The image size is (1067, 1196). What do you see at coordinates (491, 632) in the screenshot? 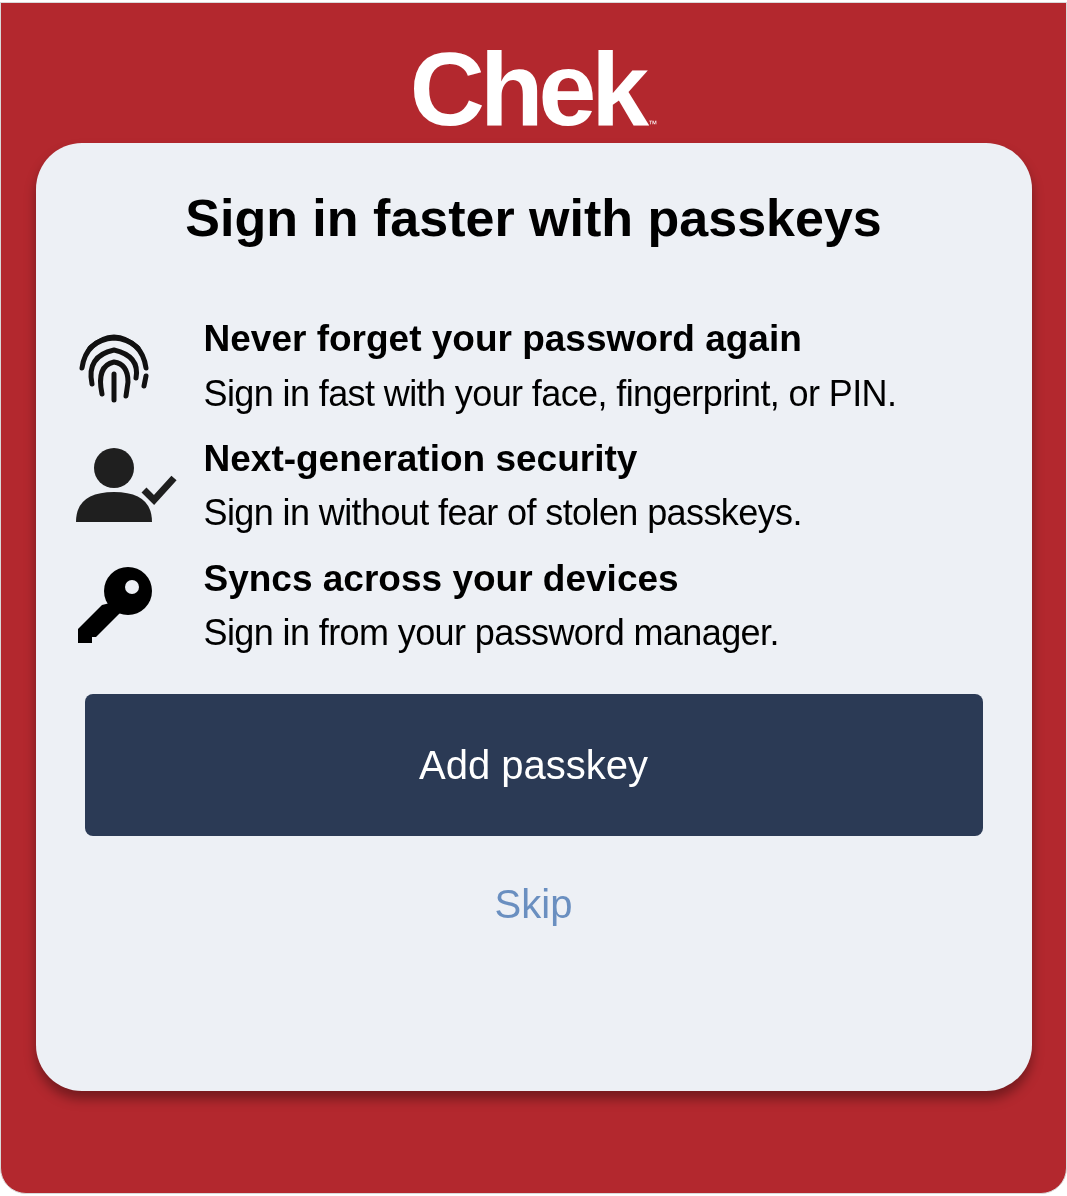
I see `feature-description: Sign in from your password manager.` at bounding box center [491, 632].